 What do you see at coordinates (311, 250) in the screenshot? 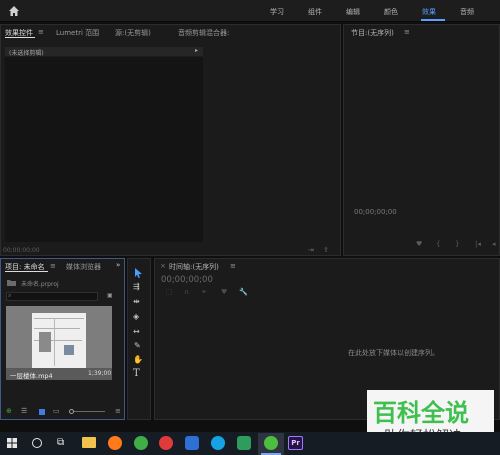
I see `filter-icon: ⇥` at bounding box center [311, 250].